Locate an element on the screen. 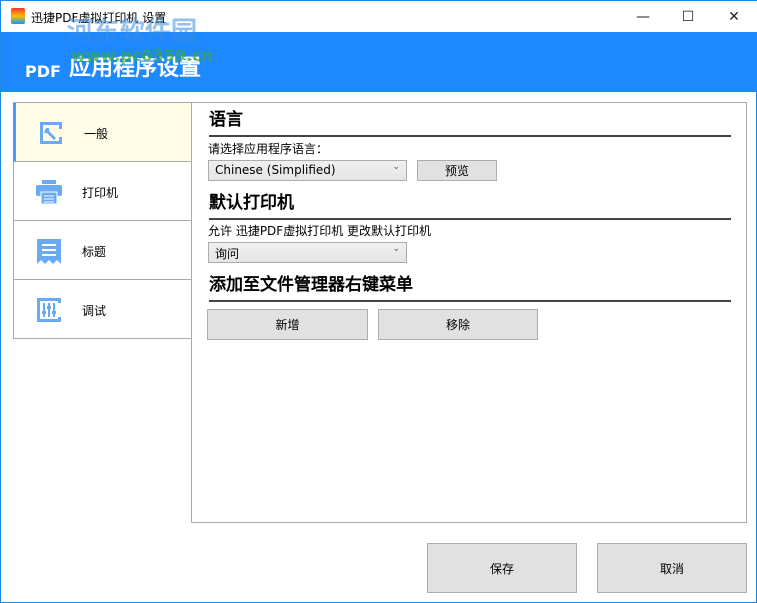  context-menu-heading: 添加至文件管理器右键菜单 is located at coordinates (470, 287).